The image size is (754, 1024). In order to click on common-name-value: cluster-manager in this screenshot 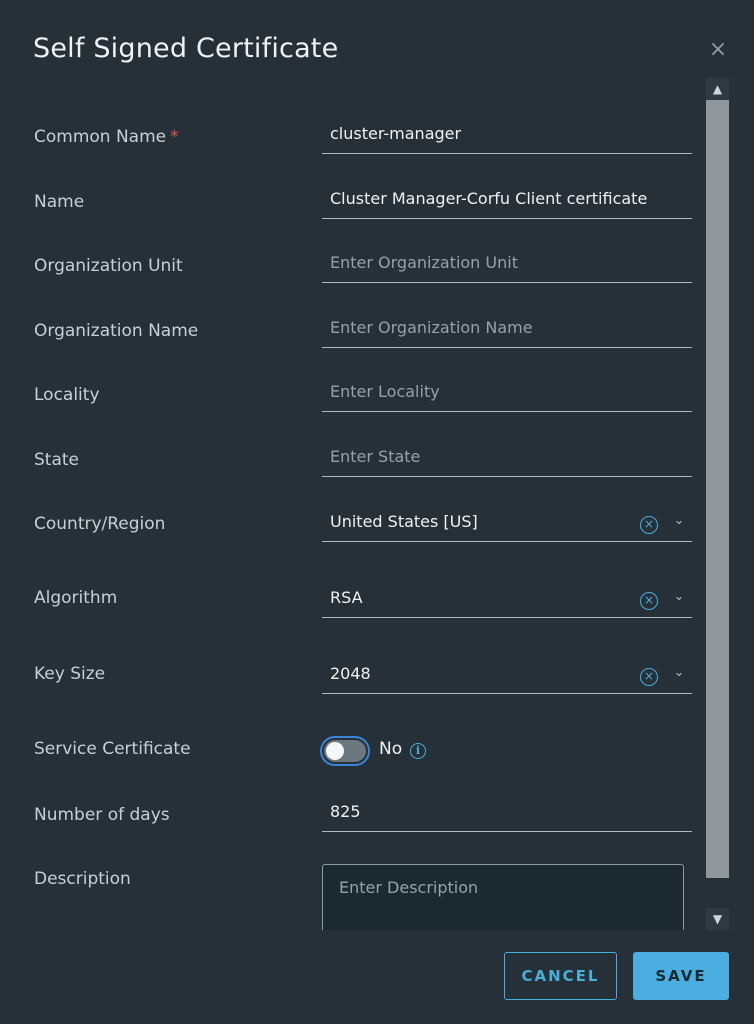, I will do `click(396, 133)`.